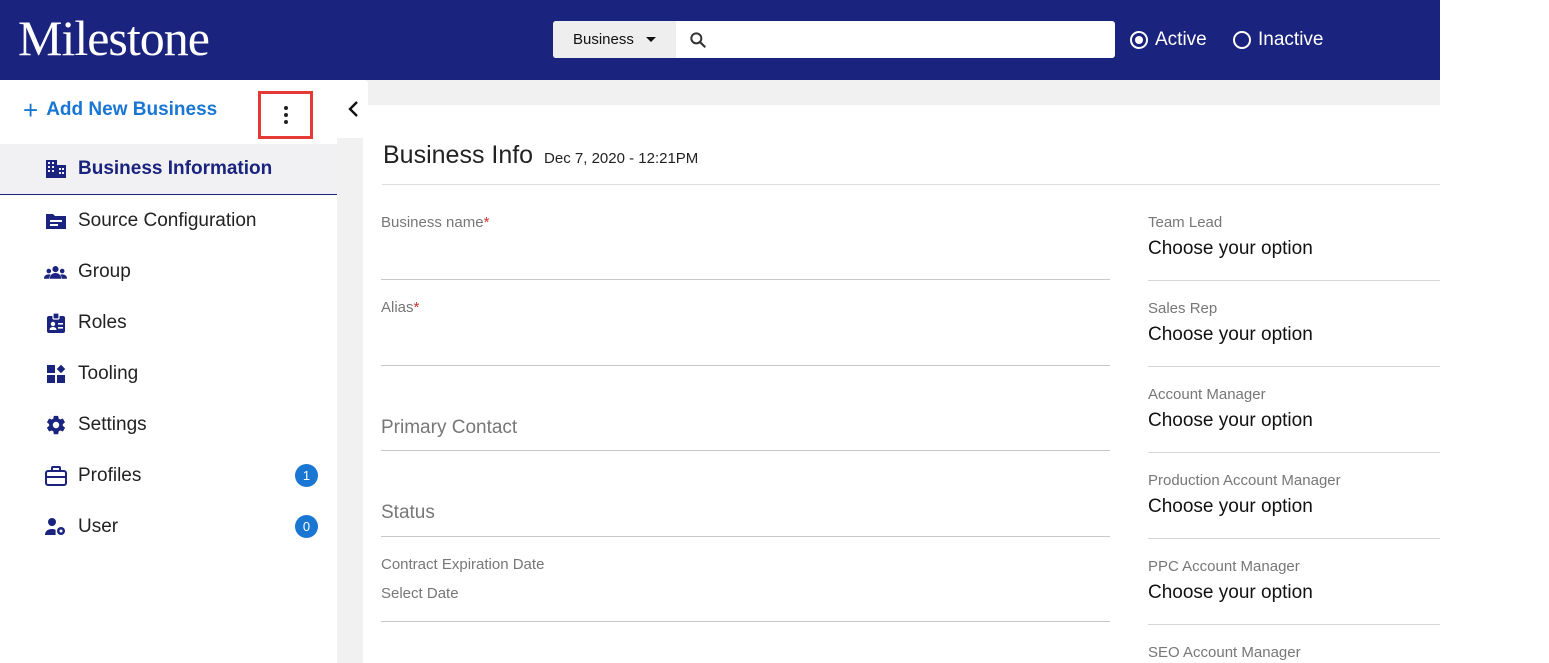  What do you see at coordinates (745, 365) in the screenshot?
I see `alias-field` at bounding box center [745, 365].